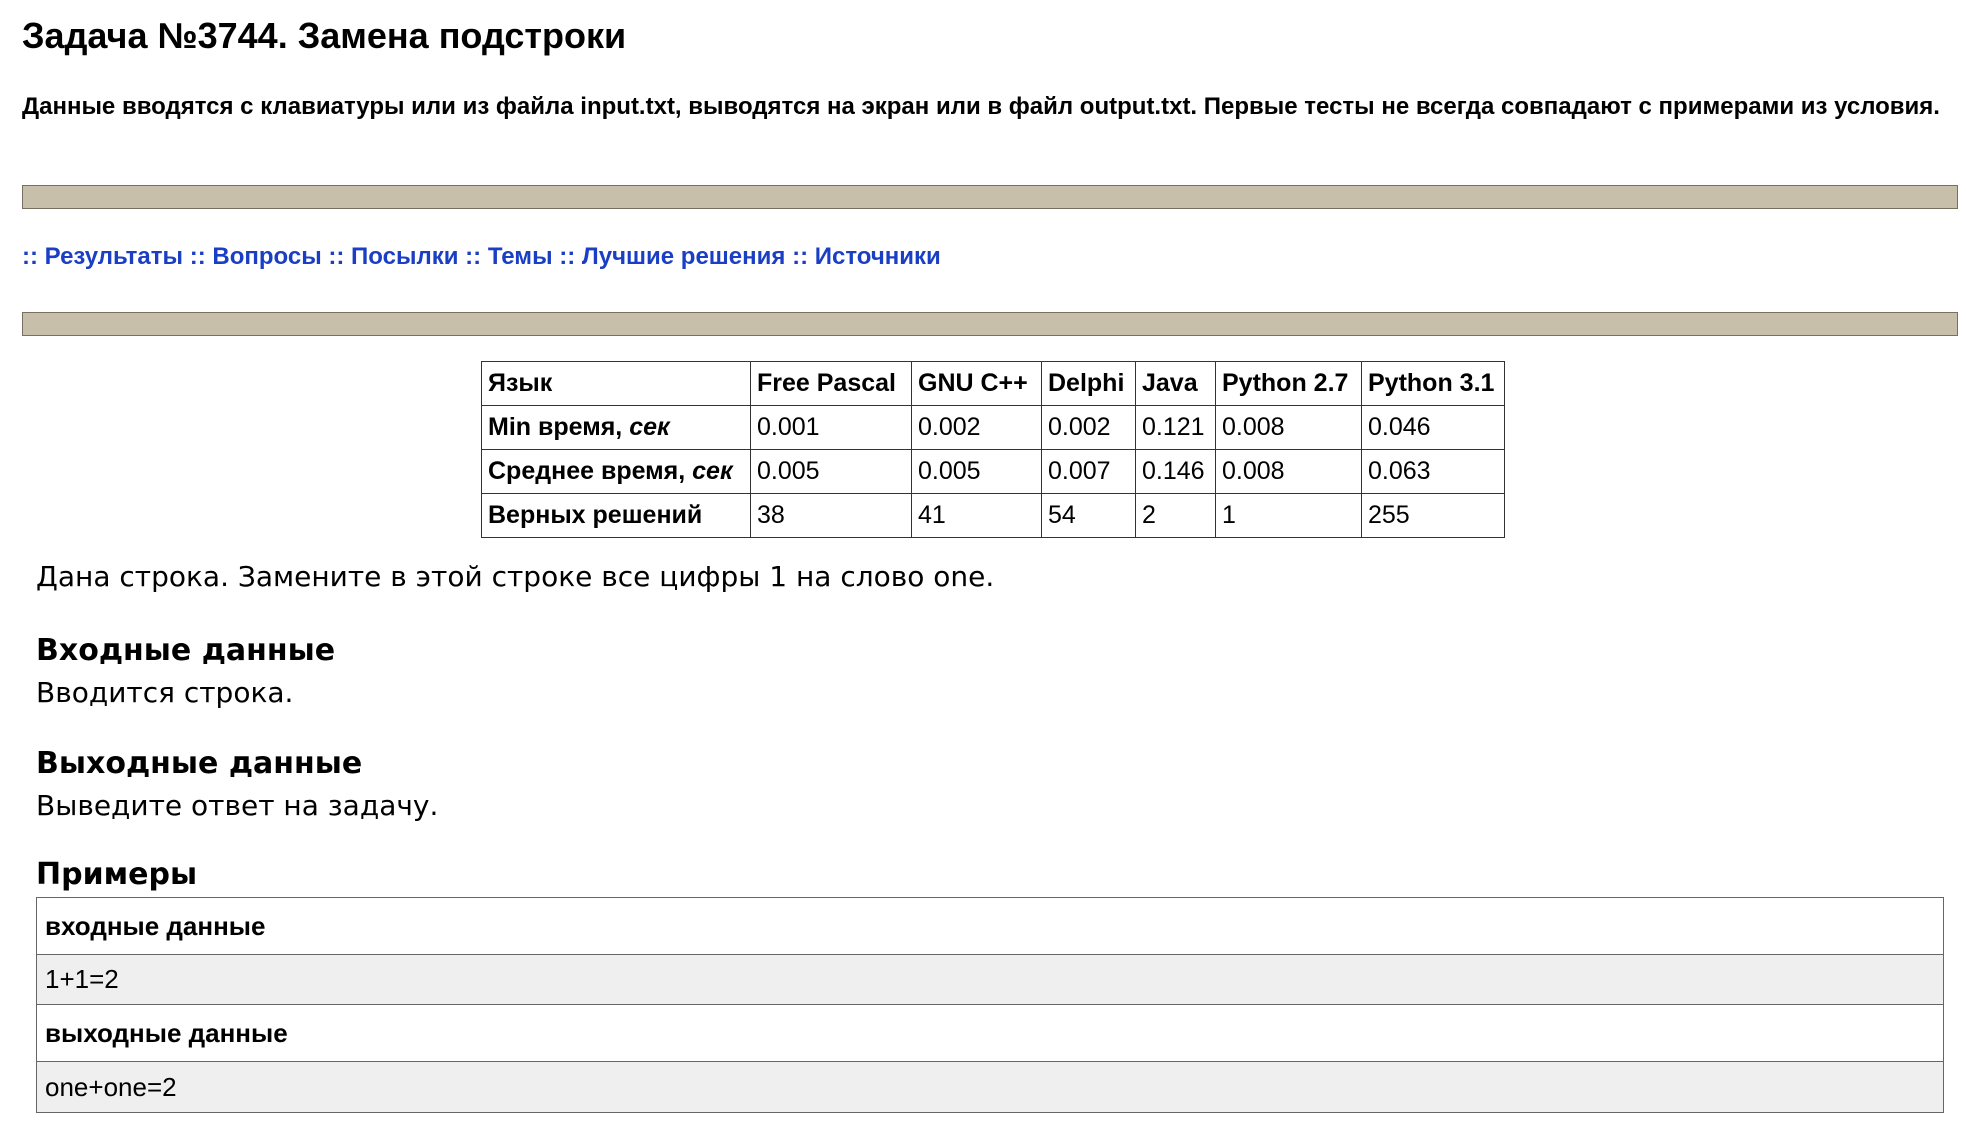  What do you see at coordinates (990, 926) in the screenshot?
I see `example-input-label: входные данные` at bounding box center [990, 926].